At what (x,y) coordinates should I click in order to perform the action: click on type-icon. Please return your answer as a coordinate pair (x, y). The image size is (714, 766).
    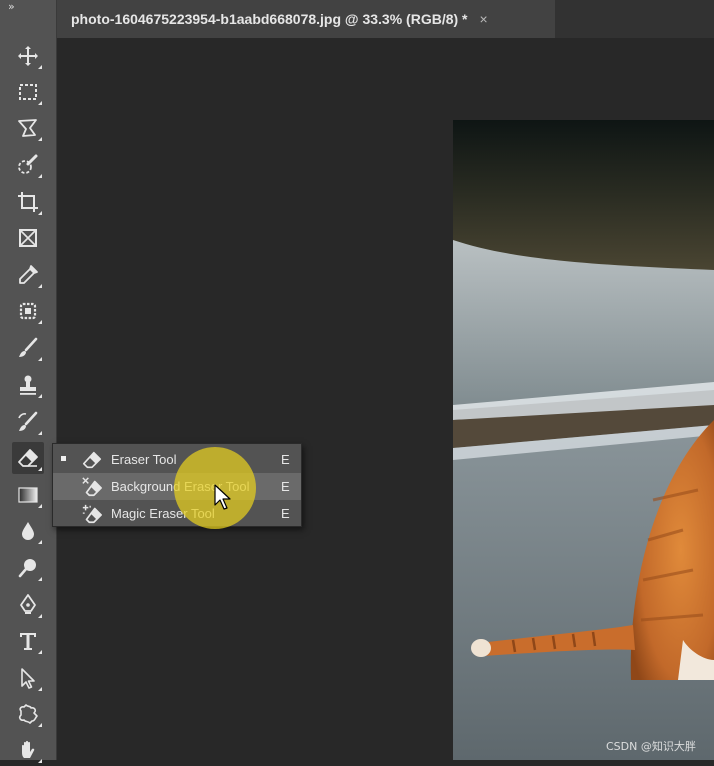
    Looking at the image, I should click on (28, 641).